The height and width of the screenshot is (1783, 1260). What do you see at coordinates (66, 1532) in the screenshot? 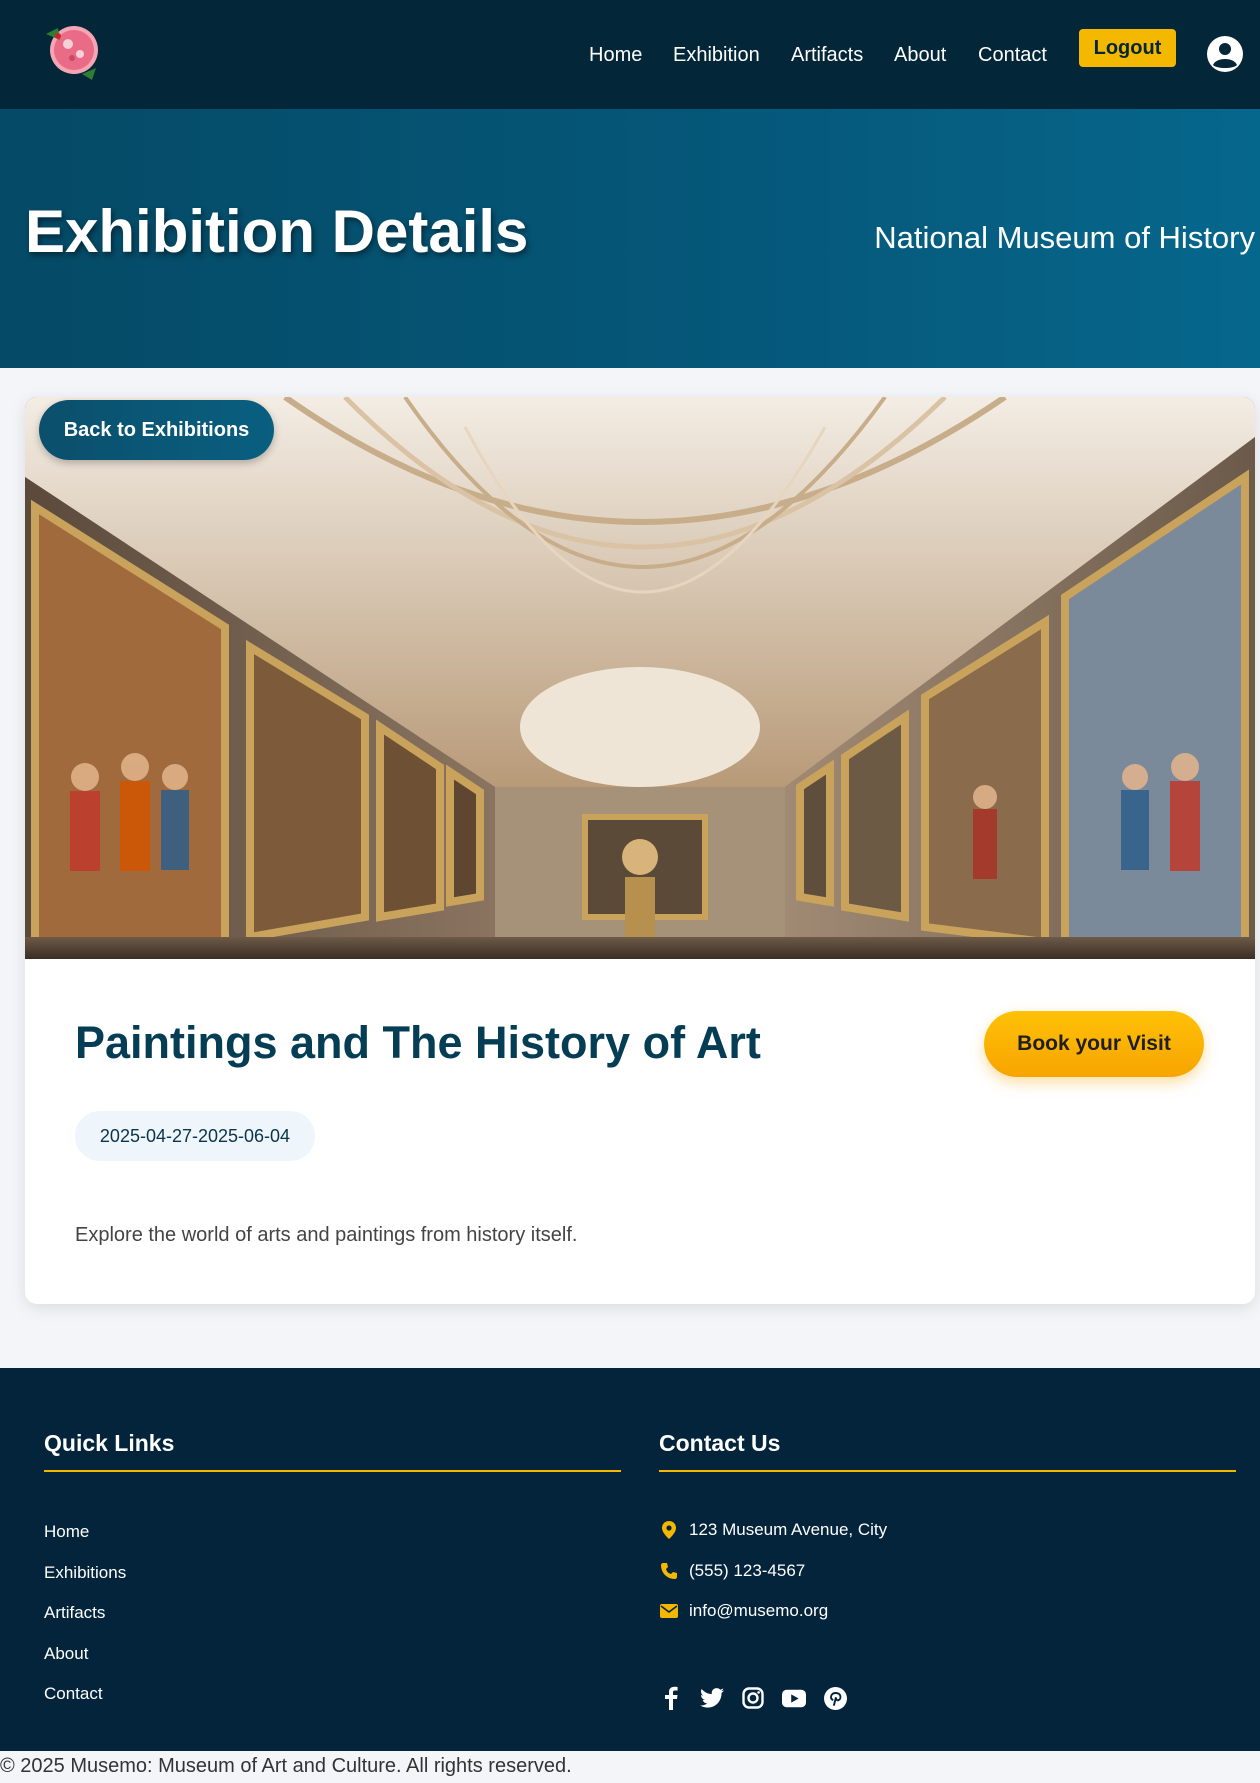
I see `footer-link-home: Home` at bounding box center [66, 1532].